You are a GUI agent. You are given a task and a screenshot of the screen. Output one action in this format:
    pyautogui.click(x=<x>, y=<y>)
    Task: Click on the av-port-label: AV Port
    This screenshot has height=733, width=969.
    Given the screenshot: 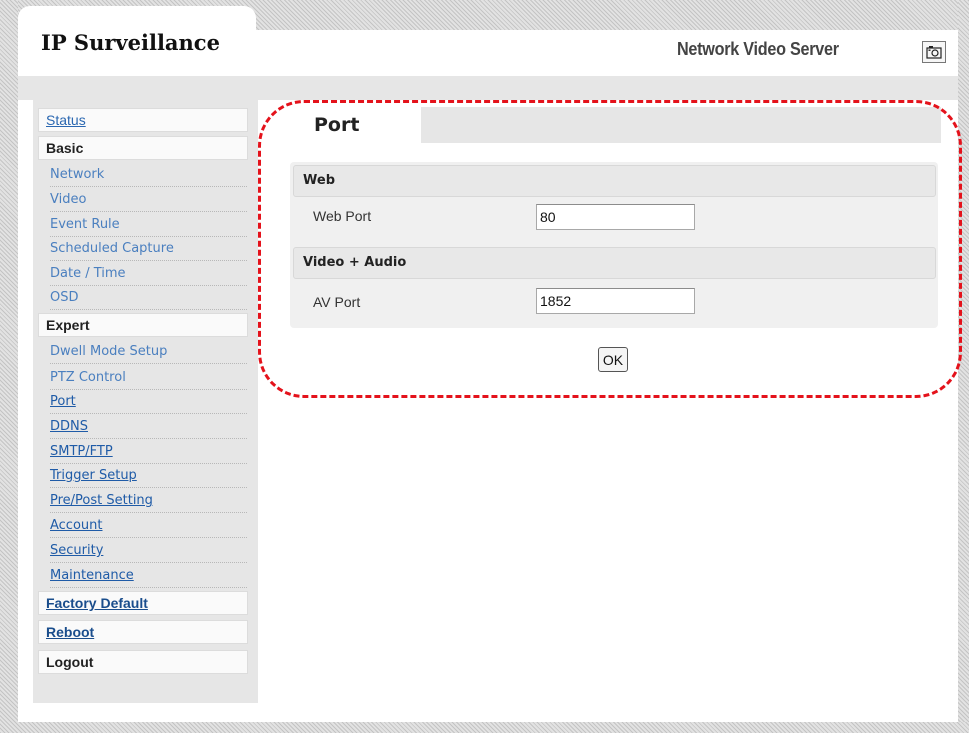 What is the action you would take?
    pyautogui.click(x=337, y=302)
    